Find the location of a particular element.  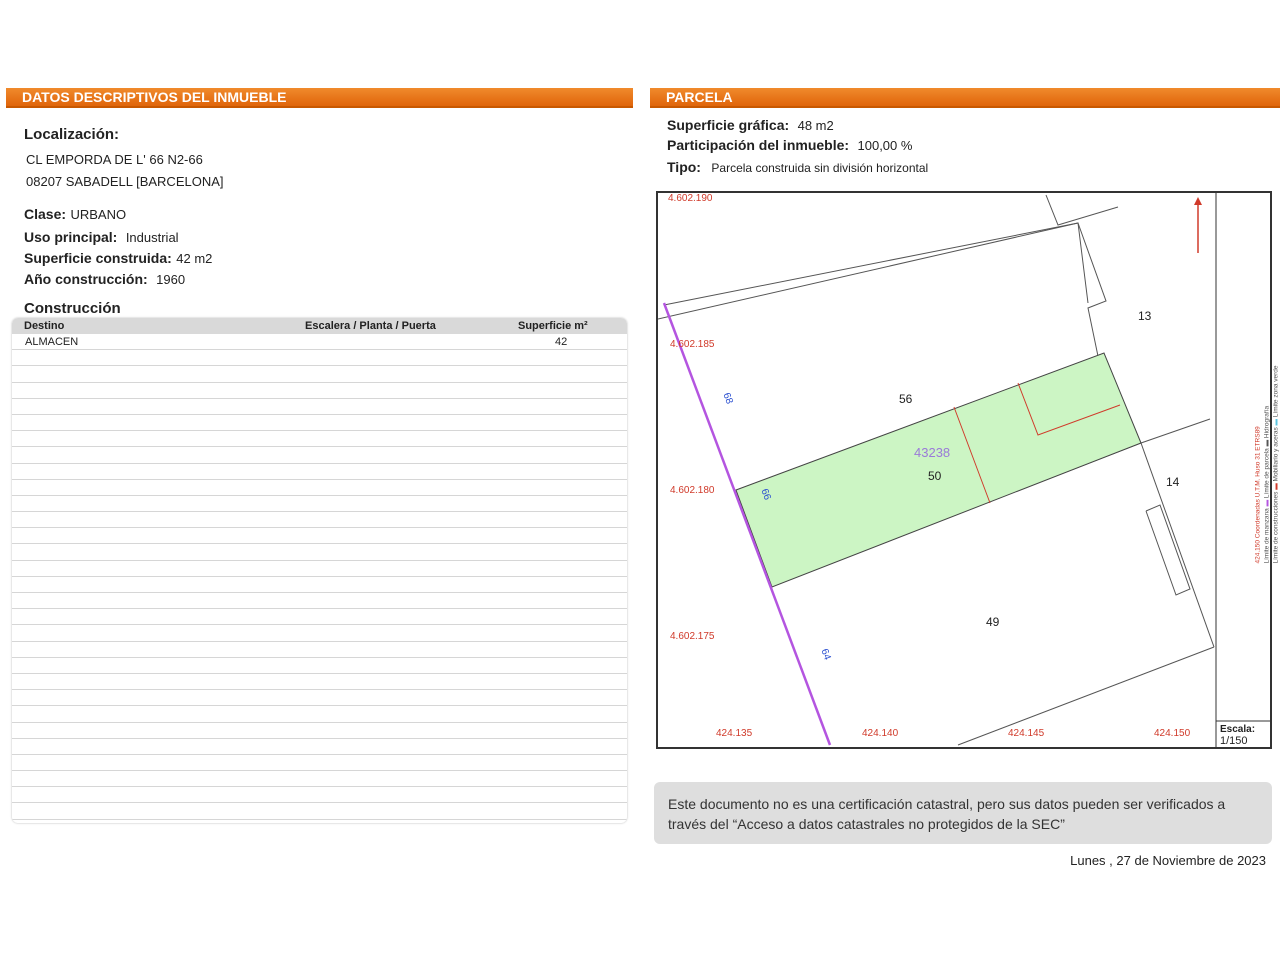

localizacion-label: Localización: is located at coordinates (72, 134).